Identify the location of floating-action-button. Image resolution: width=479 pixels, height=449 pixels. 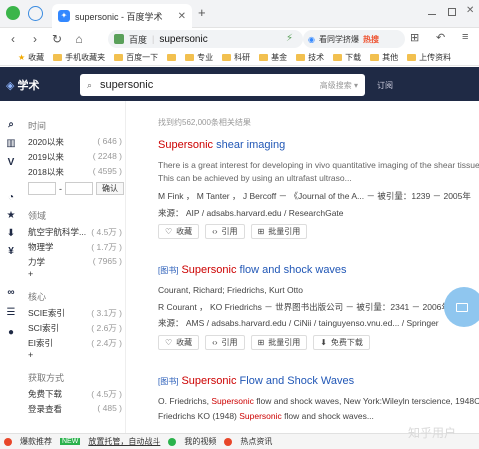
(461, 307).